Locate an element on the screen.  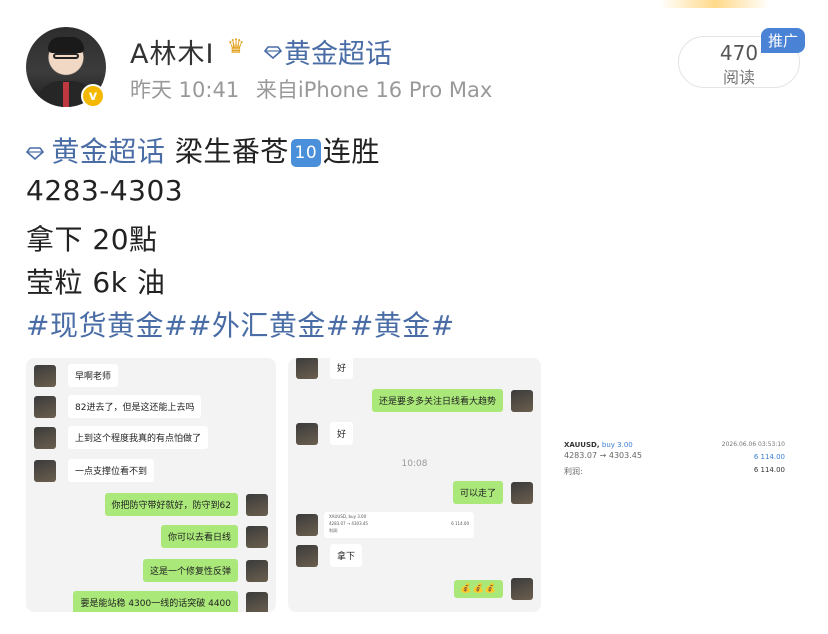
chat-message-in: 82进去了，但是这还能上去吗 is located at coordinates (118, 406).